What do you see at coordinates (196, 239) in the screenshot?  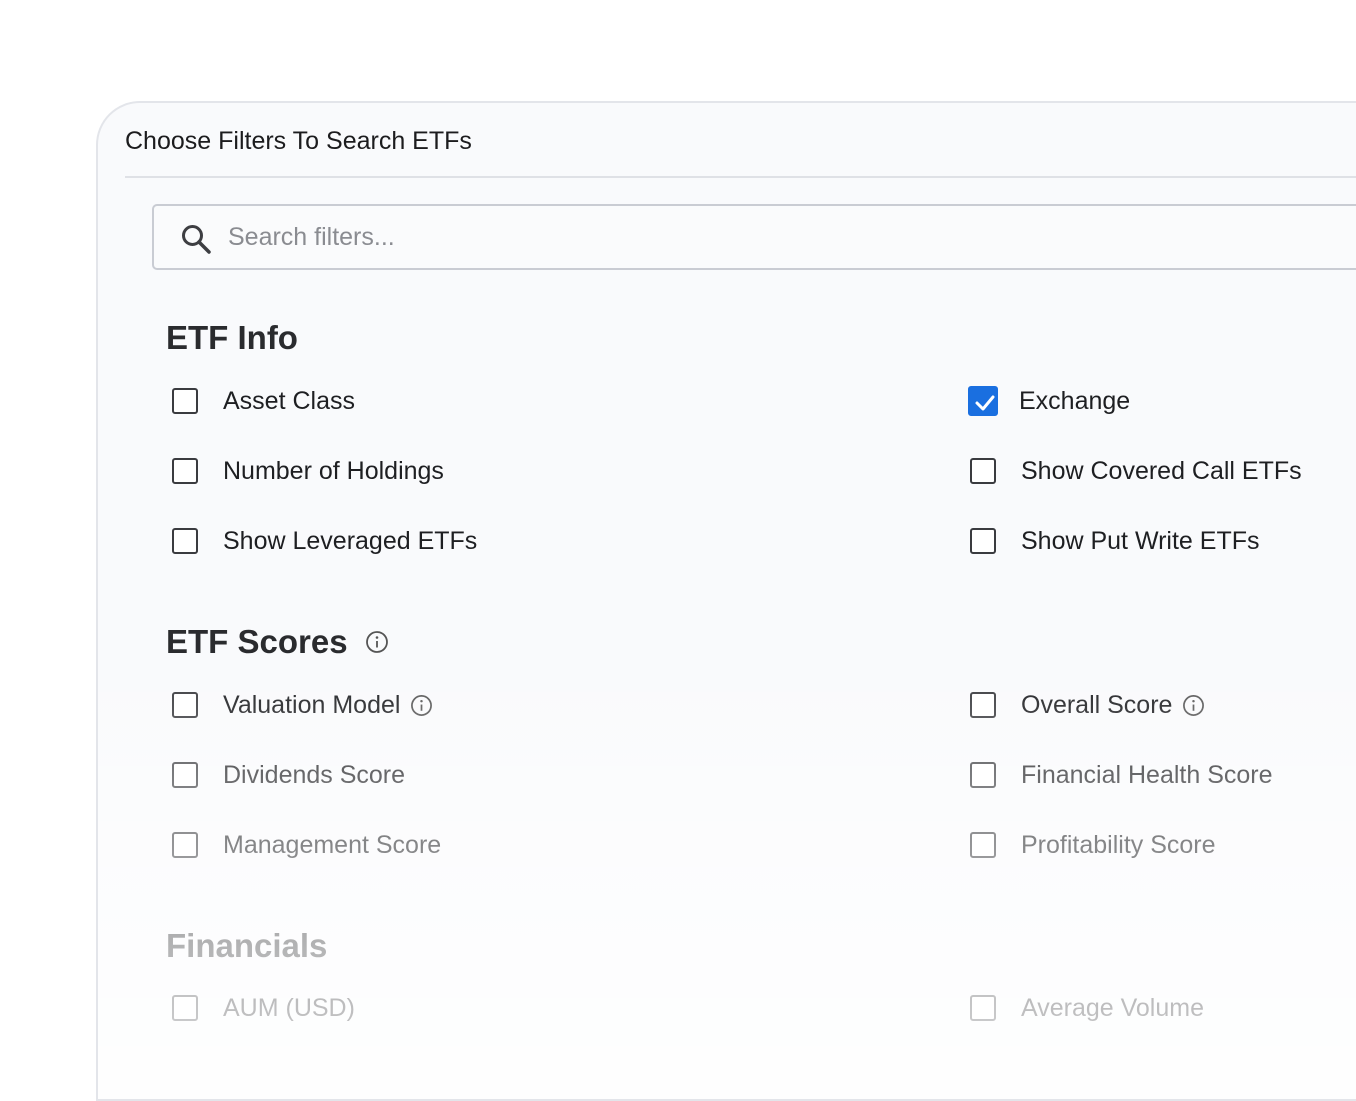 I see `search-icon` at bounding box center [196, 239].